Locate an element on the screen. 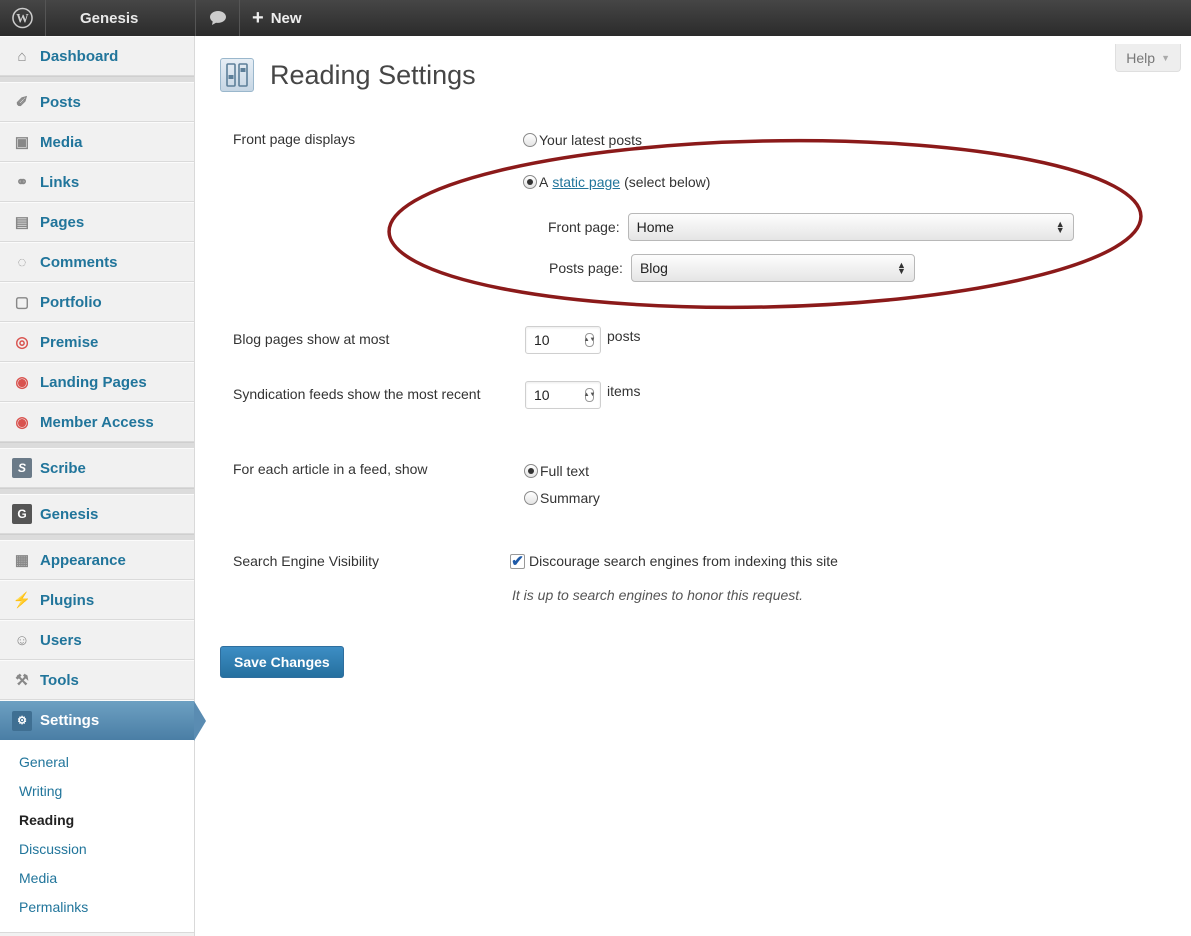 Image resolution: width=1191 pixels, height=936 pixels. genesis-icon: G is located at coordinates (22, 514).